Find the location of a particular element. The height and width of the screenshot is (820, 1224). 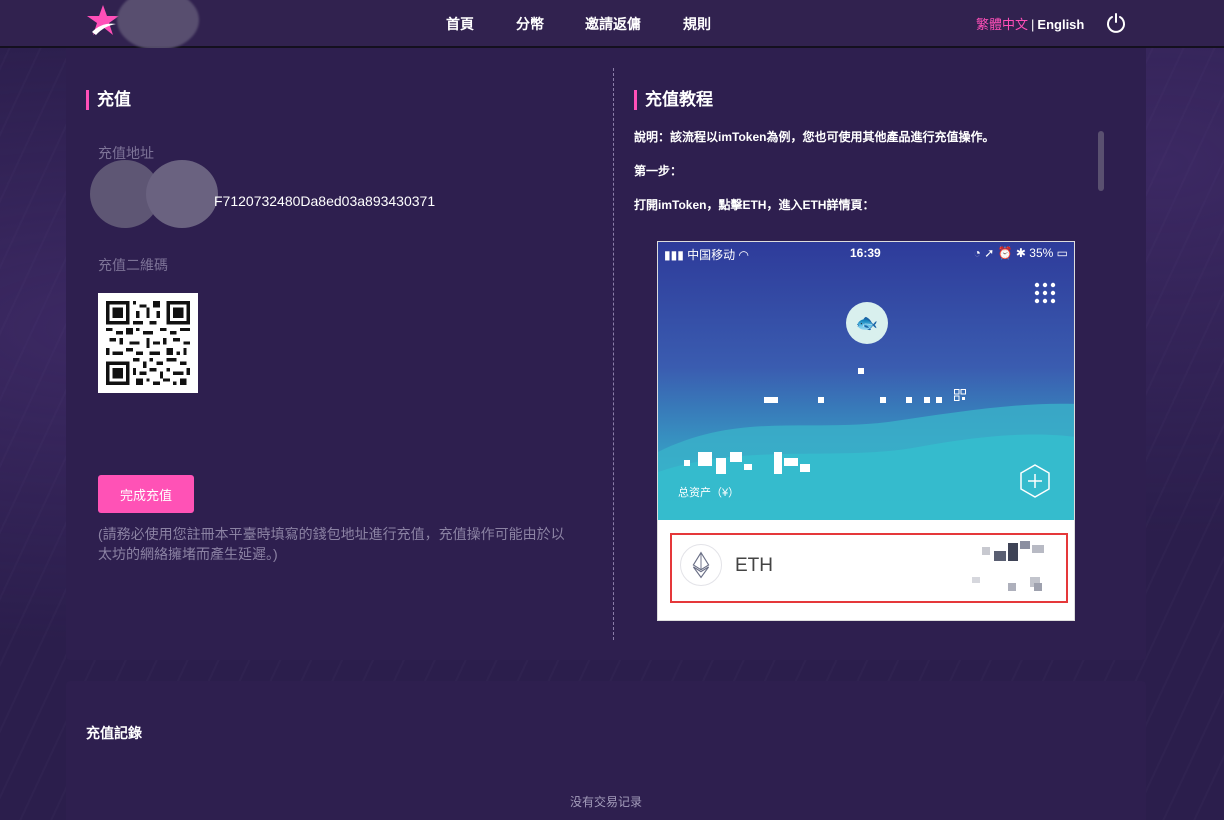

eth-logo-icon is located at coordinates (701, 565).